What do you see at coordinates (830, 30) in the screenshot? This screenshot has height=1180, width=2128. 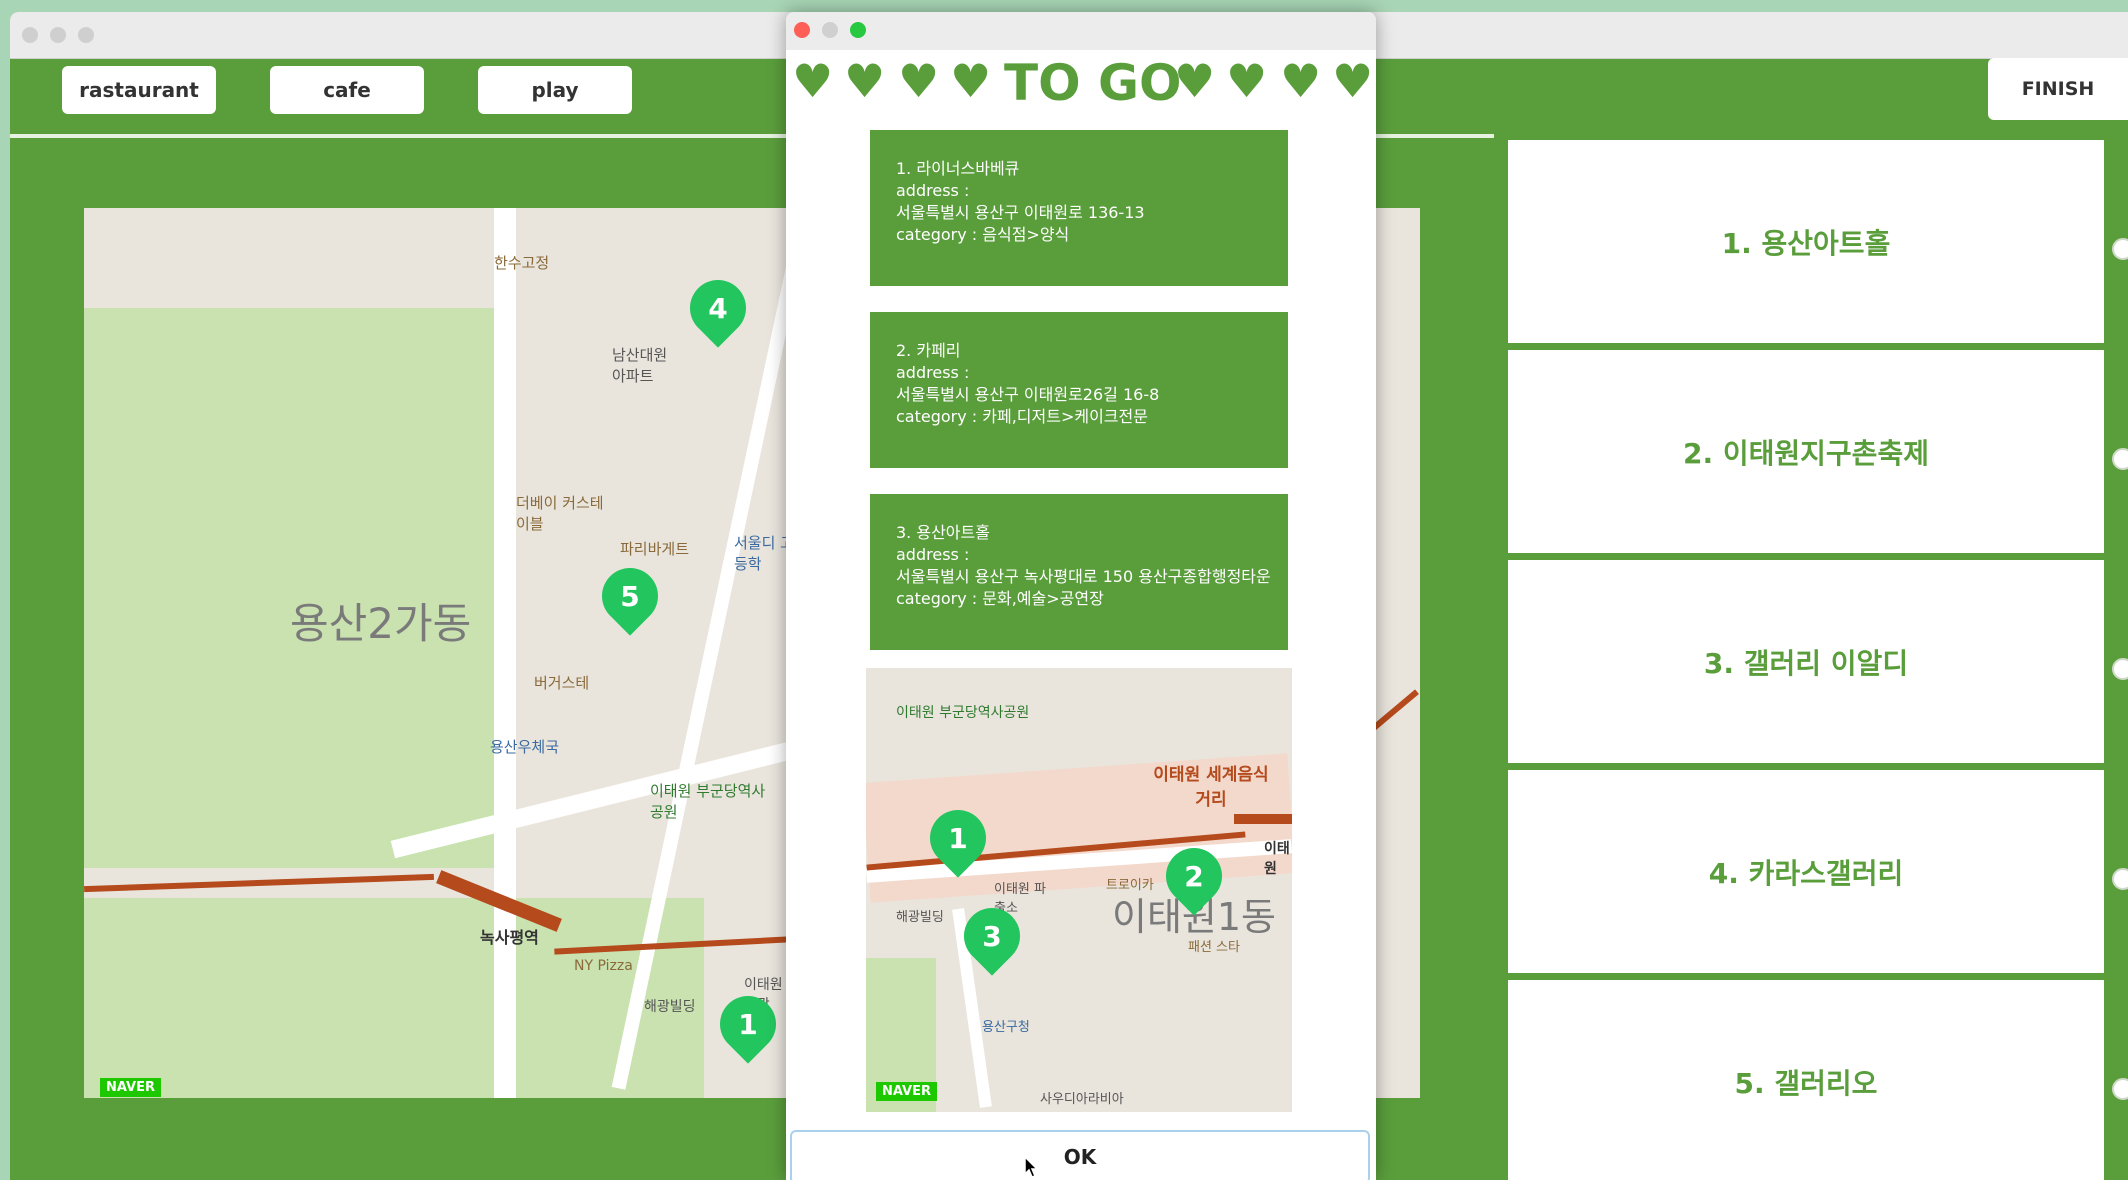 I see `minimize-dialog-icon` at bounding box center [830, 30].